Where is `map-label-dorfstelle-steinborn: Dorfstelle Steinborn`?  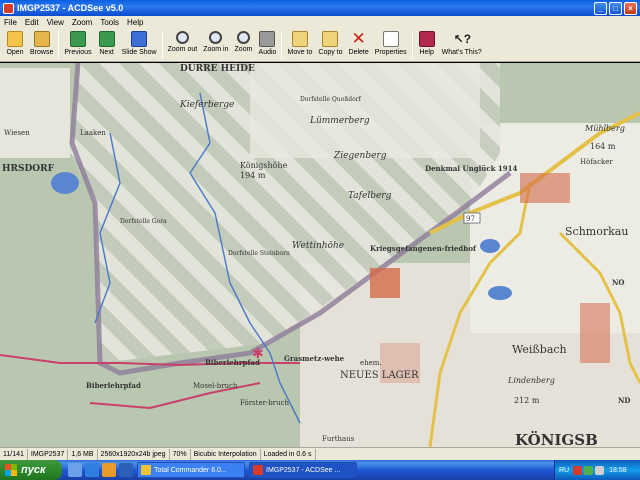 map-label-dorfstelle-steinborn: Dorfstelle Steinborn is located at coordinates (259, 253).